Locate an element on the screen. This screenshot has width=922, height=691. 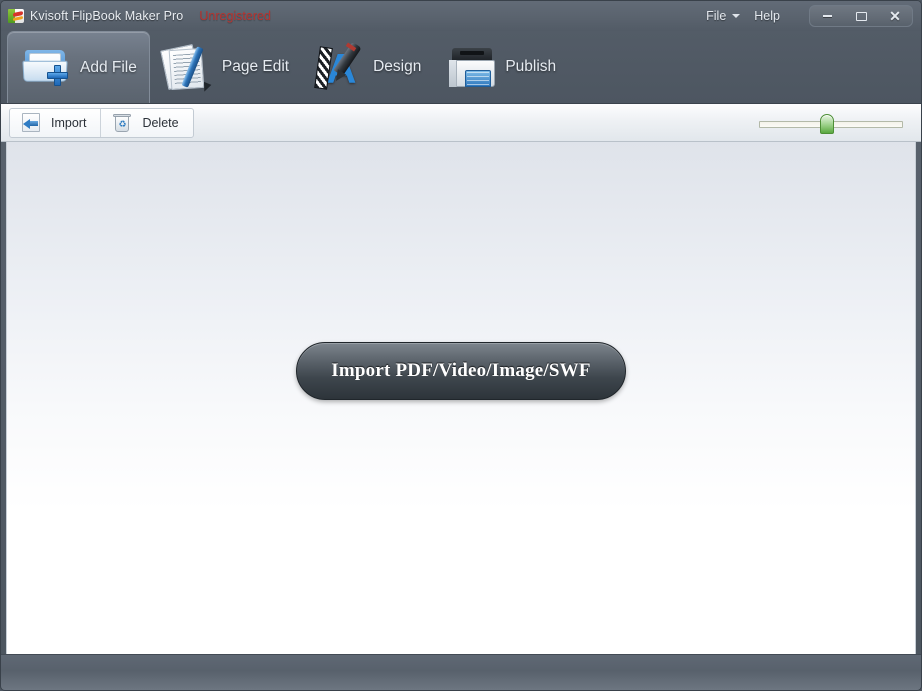
printer-icon is located at coordinates (472, 67).